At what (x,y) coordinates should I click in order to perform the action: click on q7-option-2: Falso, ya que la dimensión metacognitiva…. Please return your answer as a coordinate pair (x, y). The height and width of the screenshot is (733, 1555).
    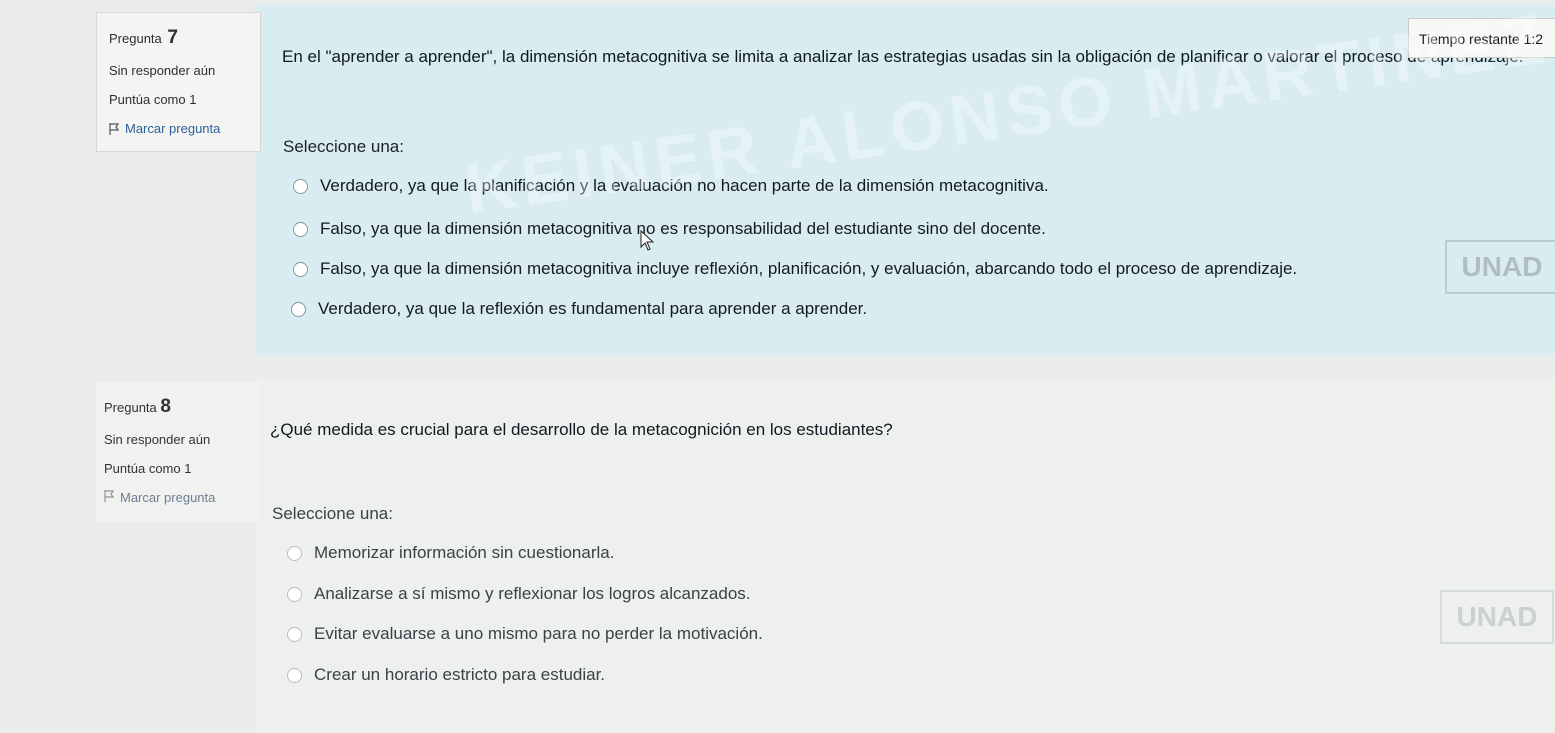
    Looking at the image, I should click on (669, 229).